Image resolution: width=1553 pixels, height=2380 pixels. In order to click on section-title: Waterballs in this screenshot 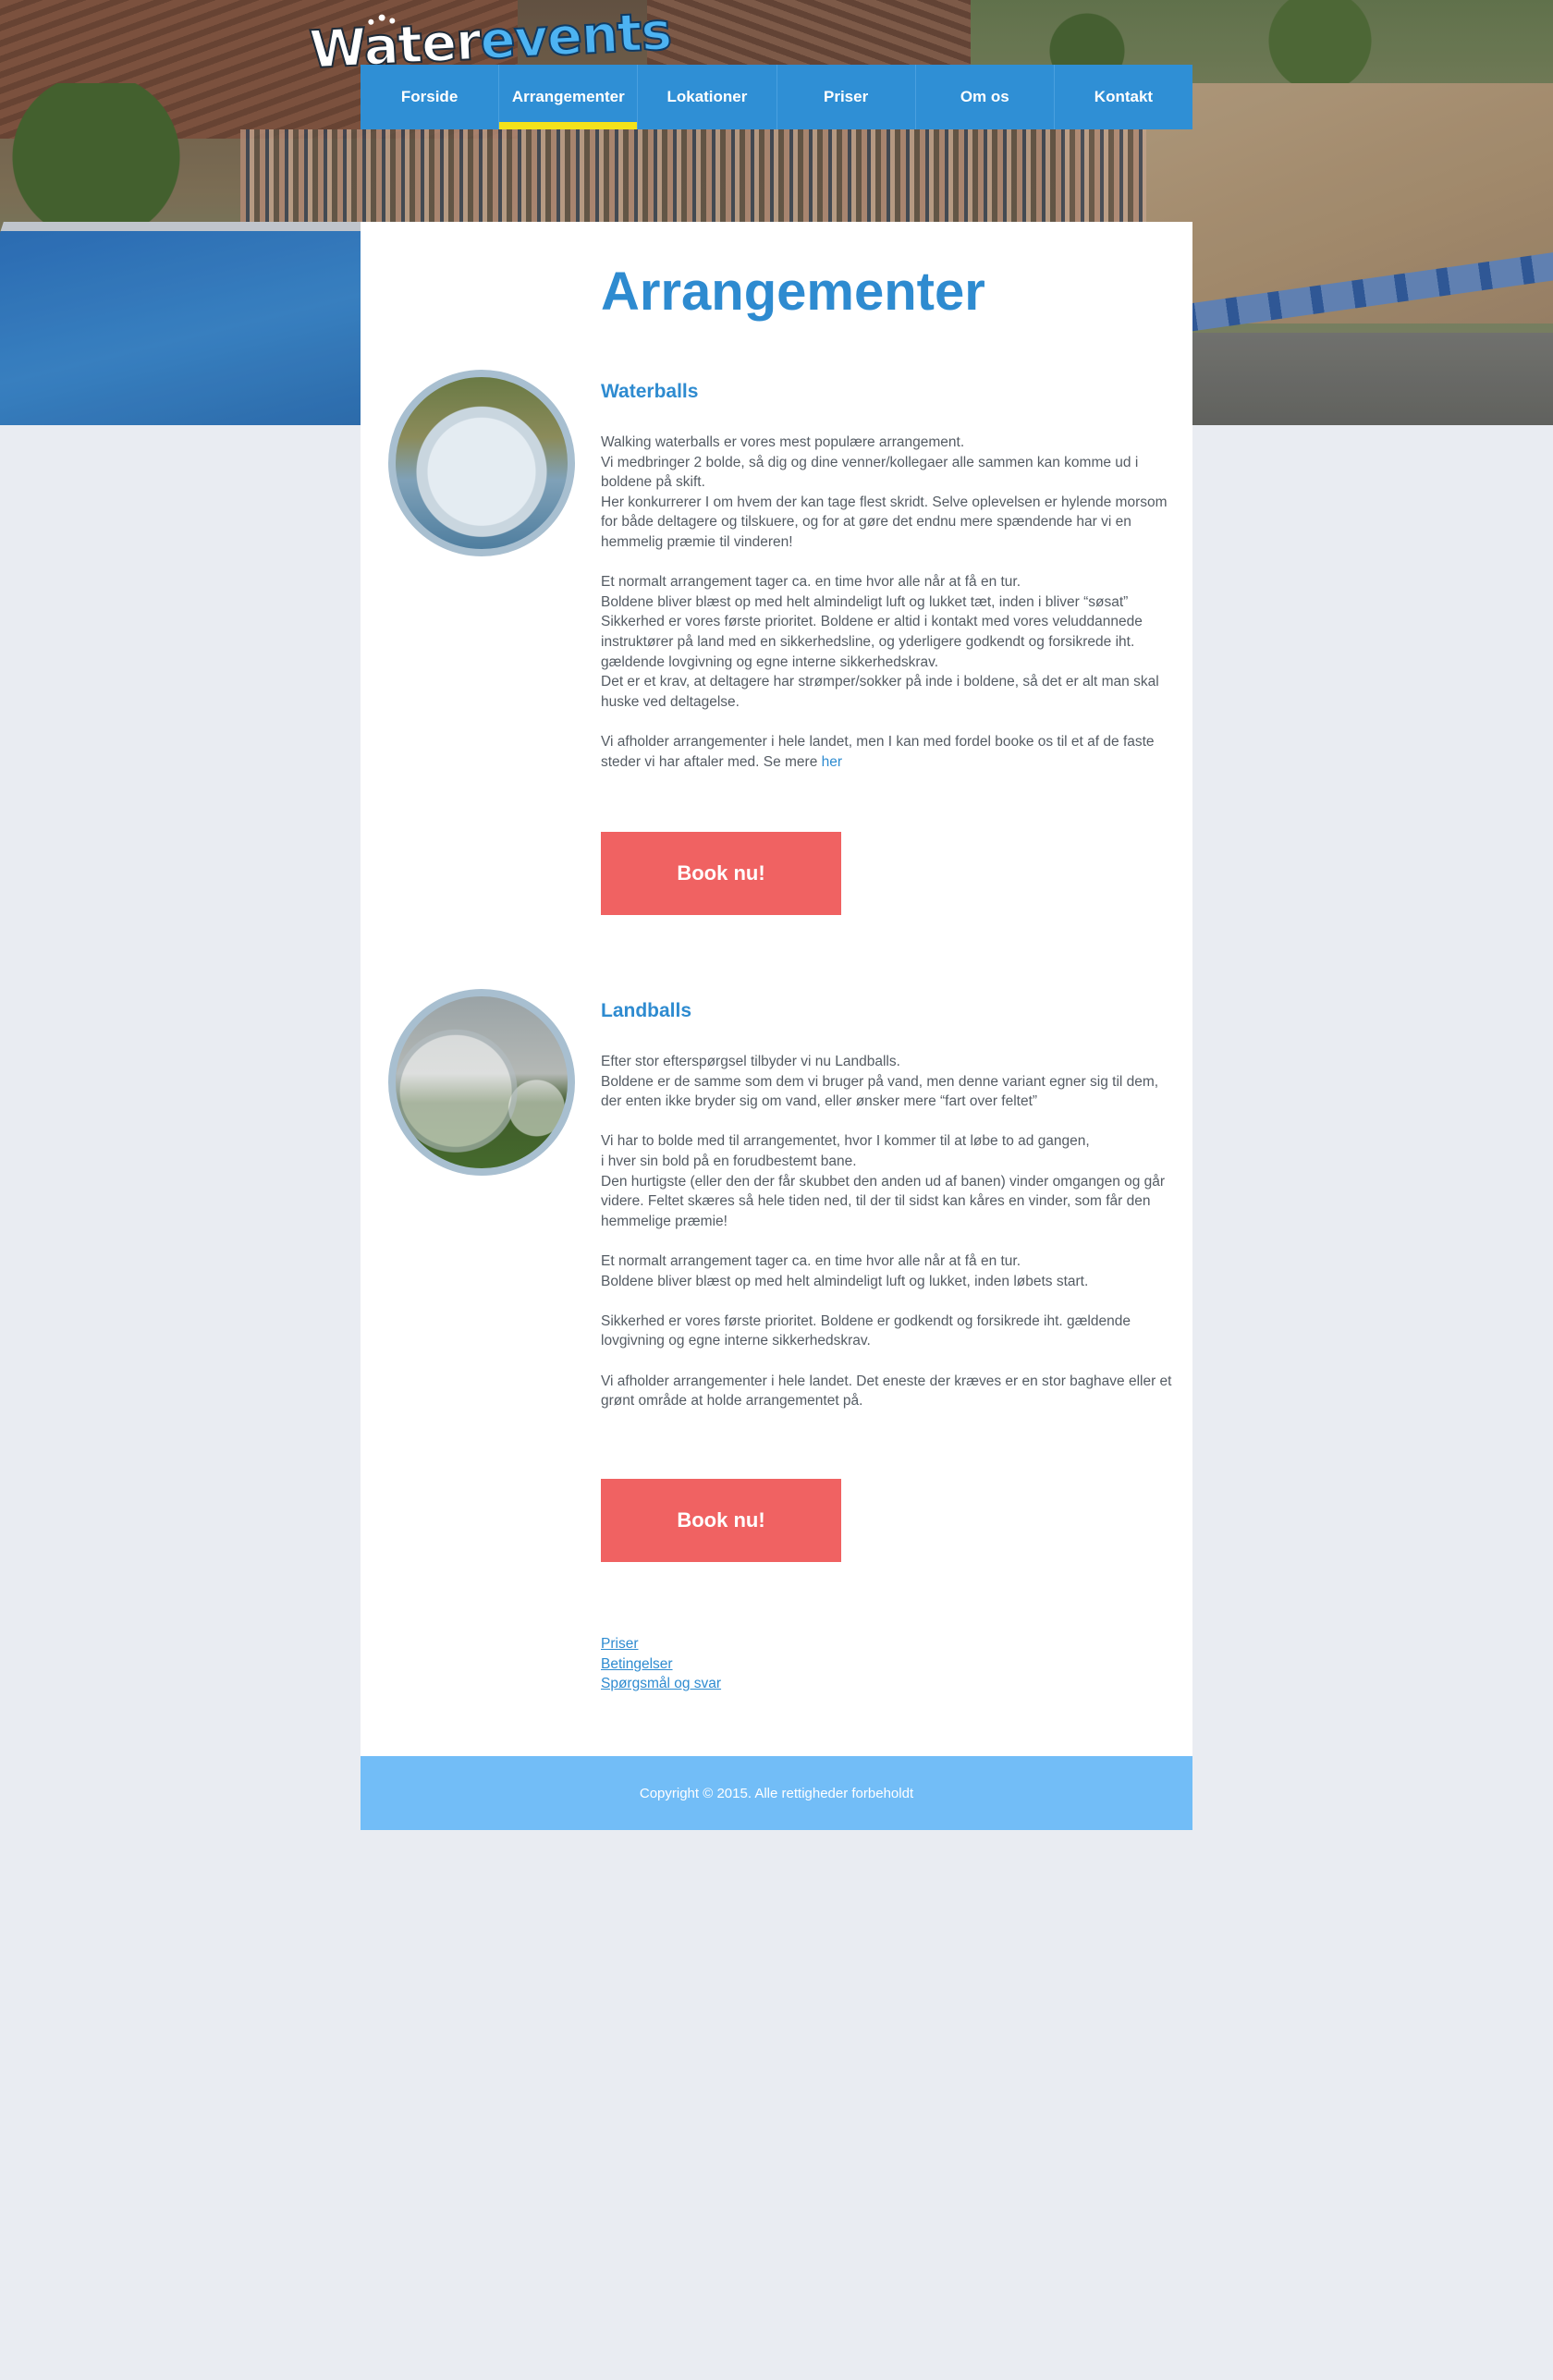, I will do `click(650, 391)`.